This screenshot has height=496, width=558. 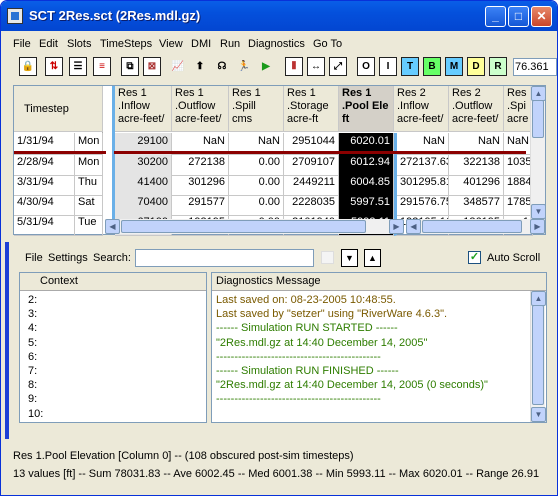 What do you see at coordinates (396, 226) in the screenshot?
I see `scroll-right-button: ▶` at bounding box center [396, 226].